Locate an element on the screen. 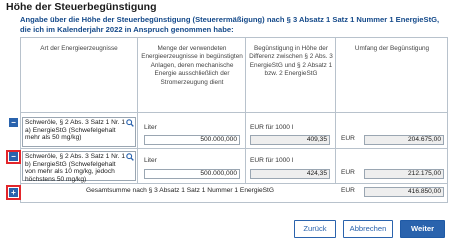 This screenshot has height=240, width=450. section-title: Höhe der Steuerbegünstigung is located at coordinates (81, 7).